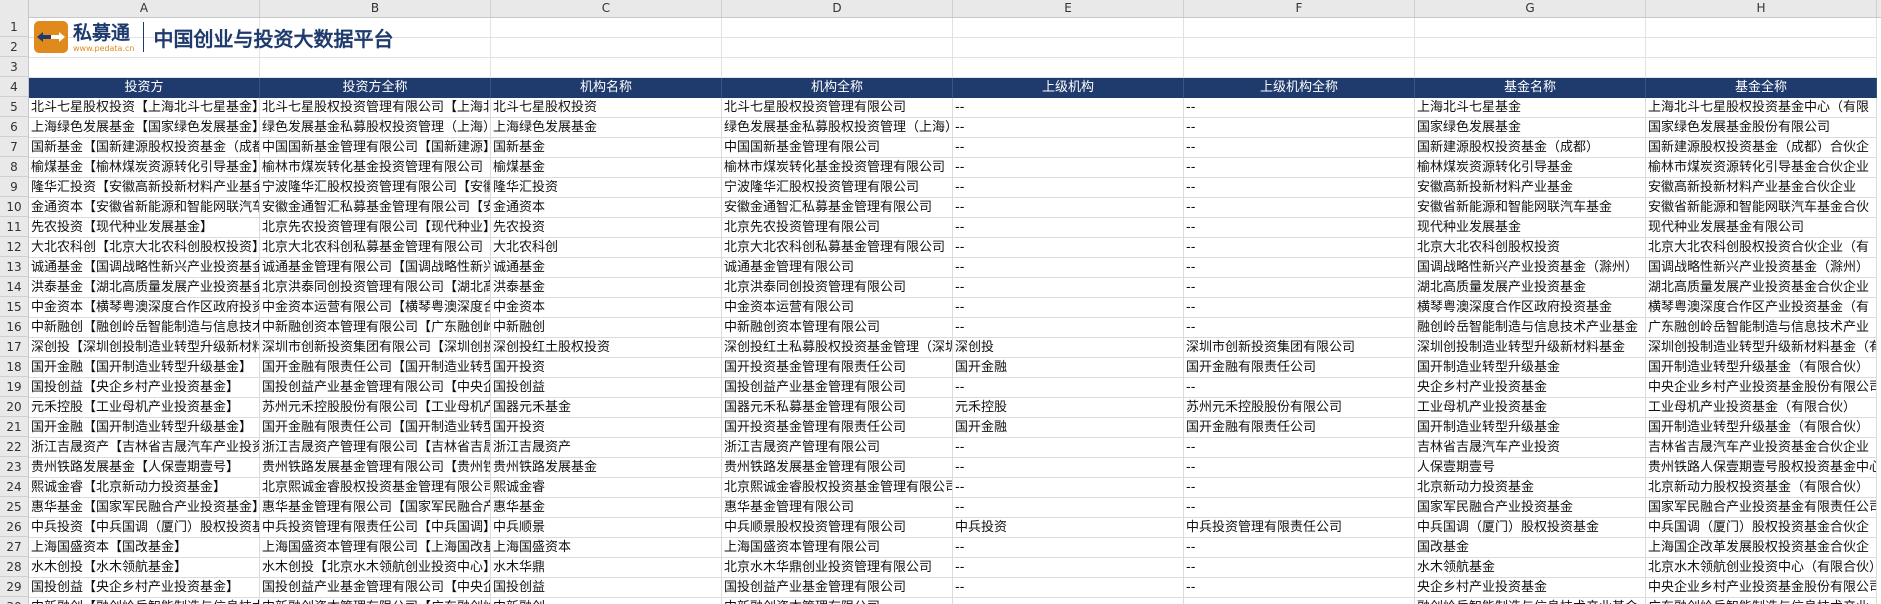 The height and width of the screenshot is (604, 1881). Describe the element at coordinates (14, 387) in the screenshot. I see `row-header: 19` at that location.